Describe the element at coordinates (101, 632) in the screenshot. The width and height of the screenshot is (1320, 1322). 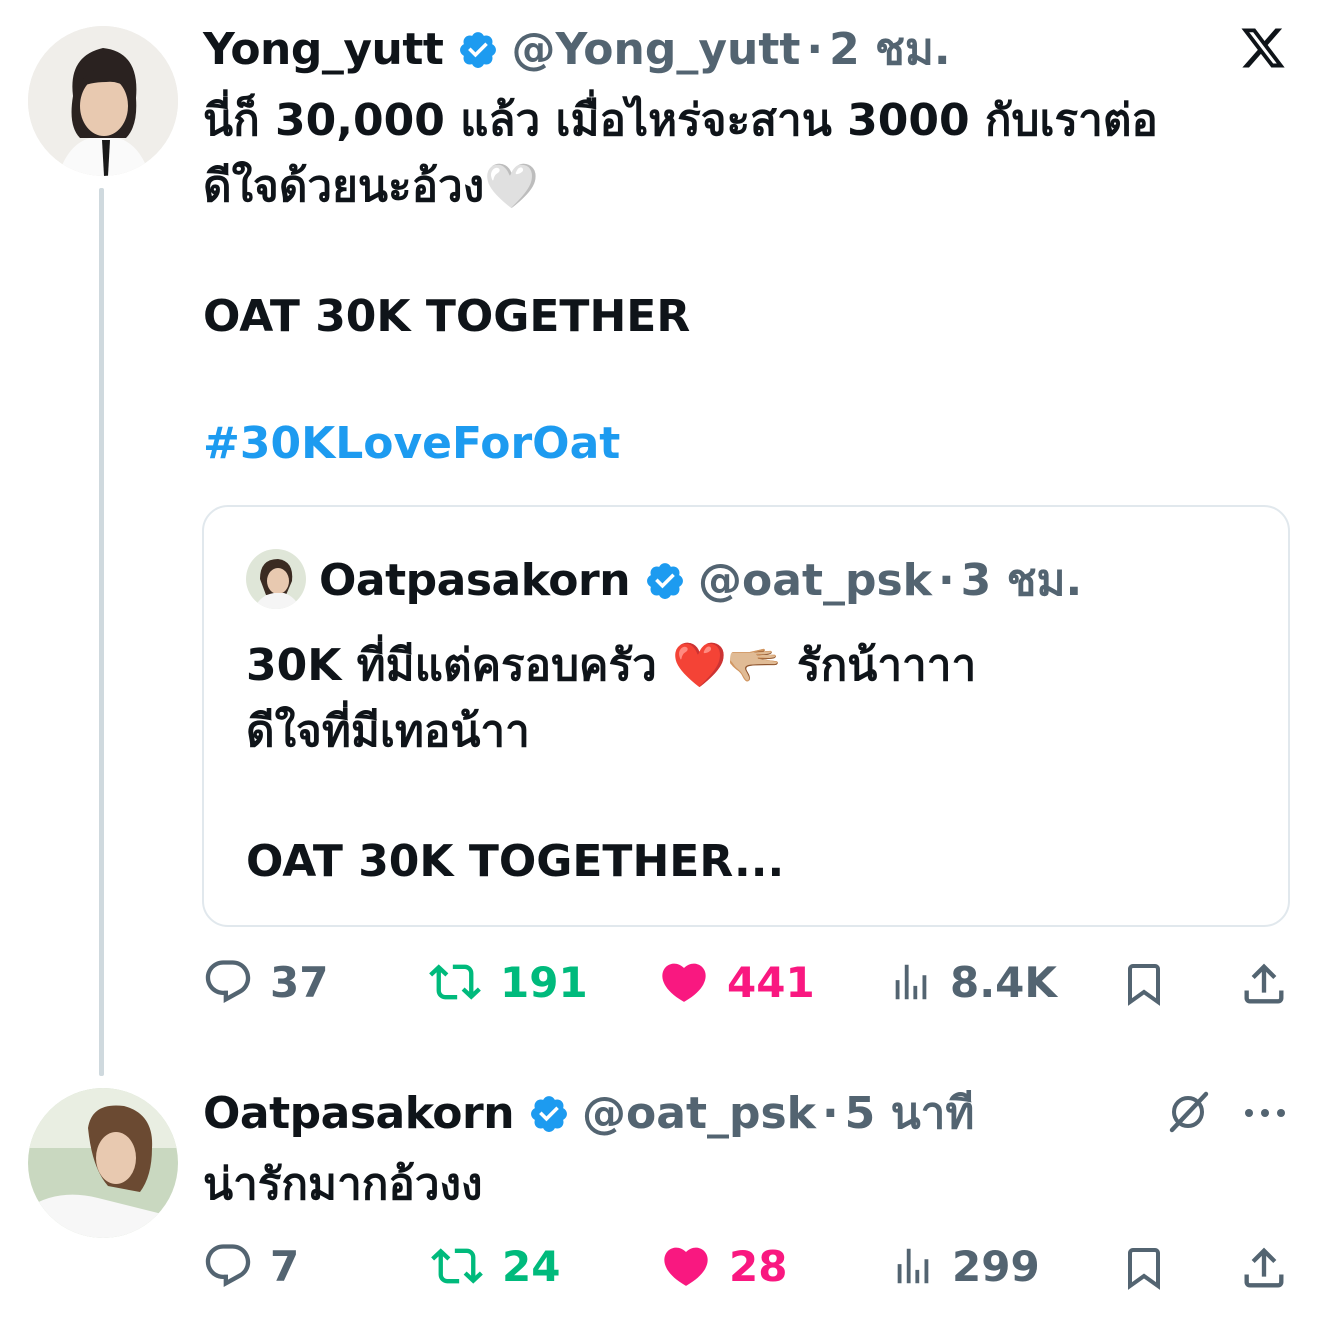
I see `thread-connector-line` at that location.